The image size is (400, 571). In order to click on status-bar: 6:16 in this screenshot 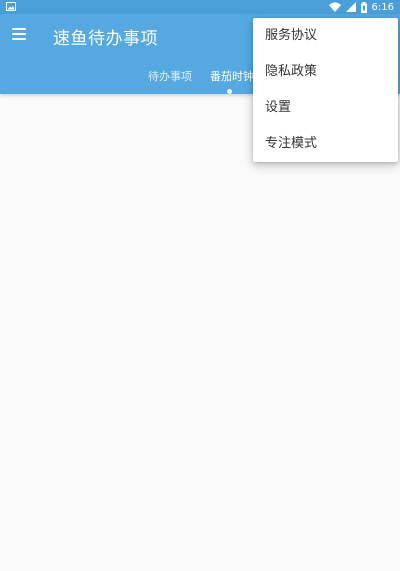, I will do `click(200, 7)`.